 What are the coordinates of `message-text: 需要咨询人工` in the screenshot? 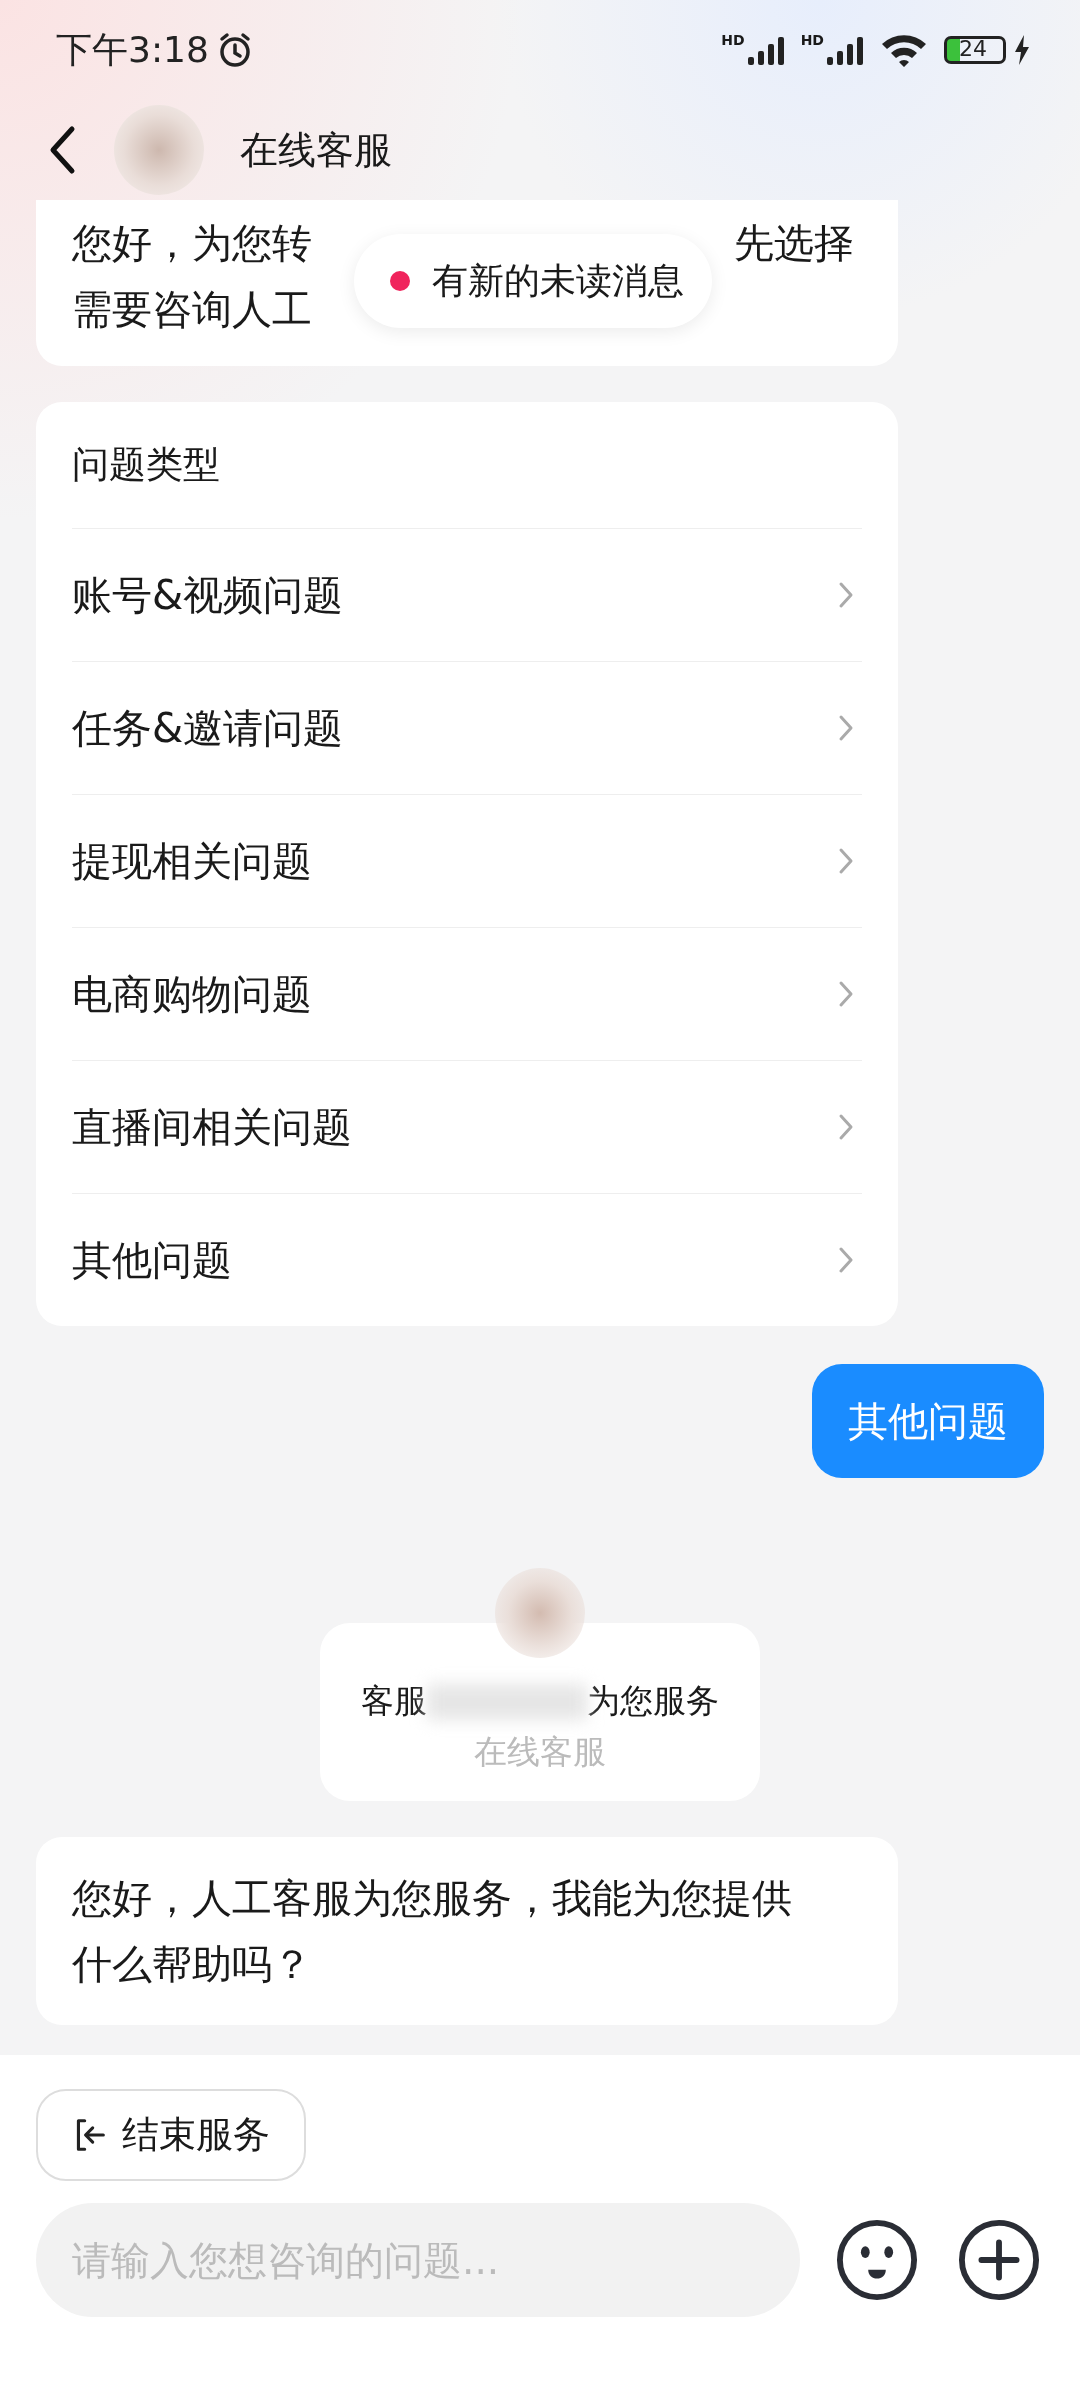 It's located at (192, 309).